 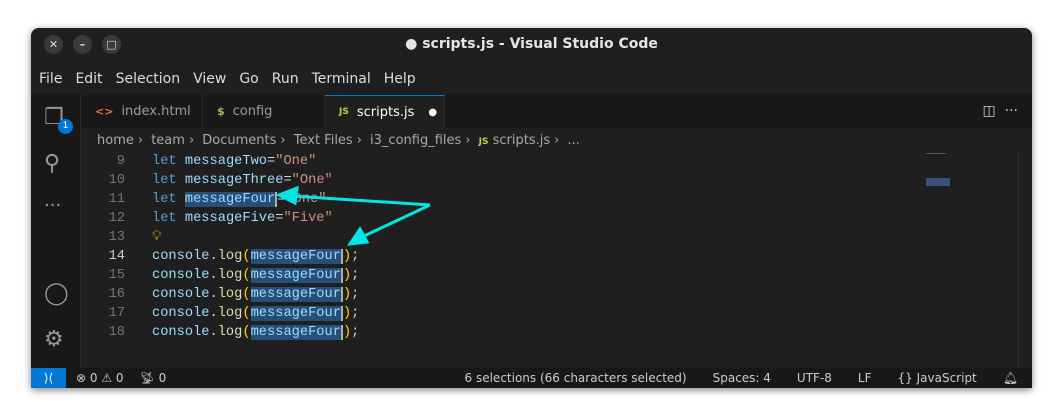 I want to click on annotation-arrows, so click(x=353, y=215).